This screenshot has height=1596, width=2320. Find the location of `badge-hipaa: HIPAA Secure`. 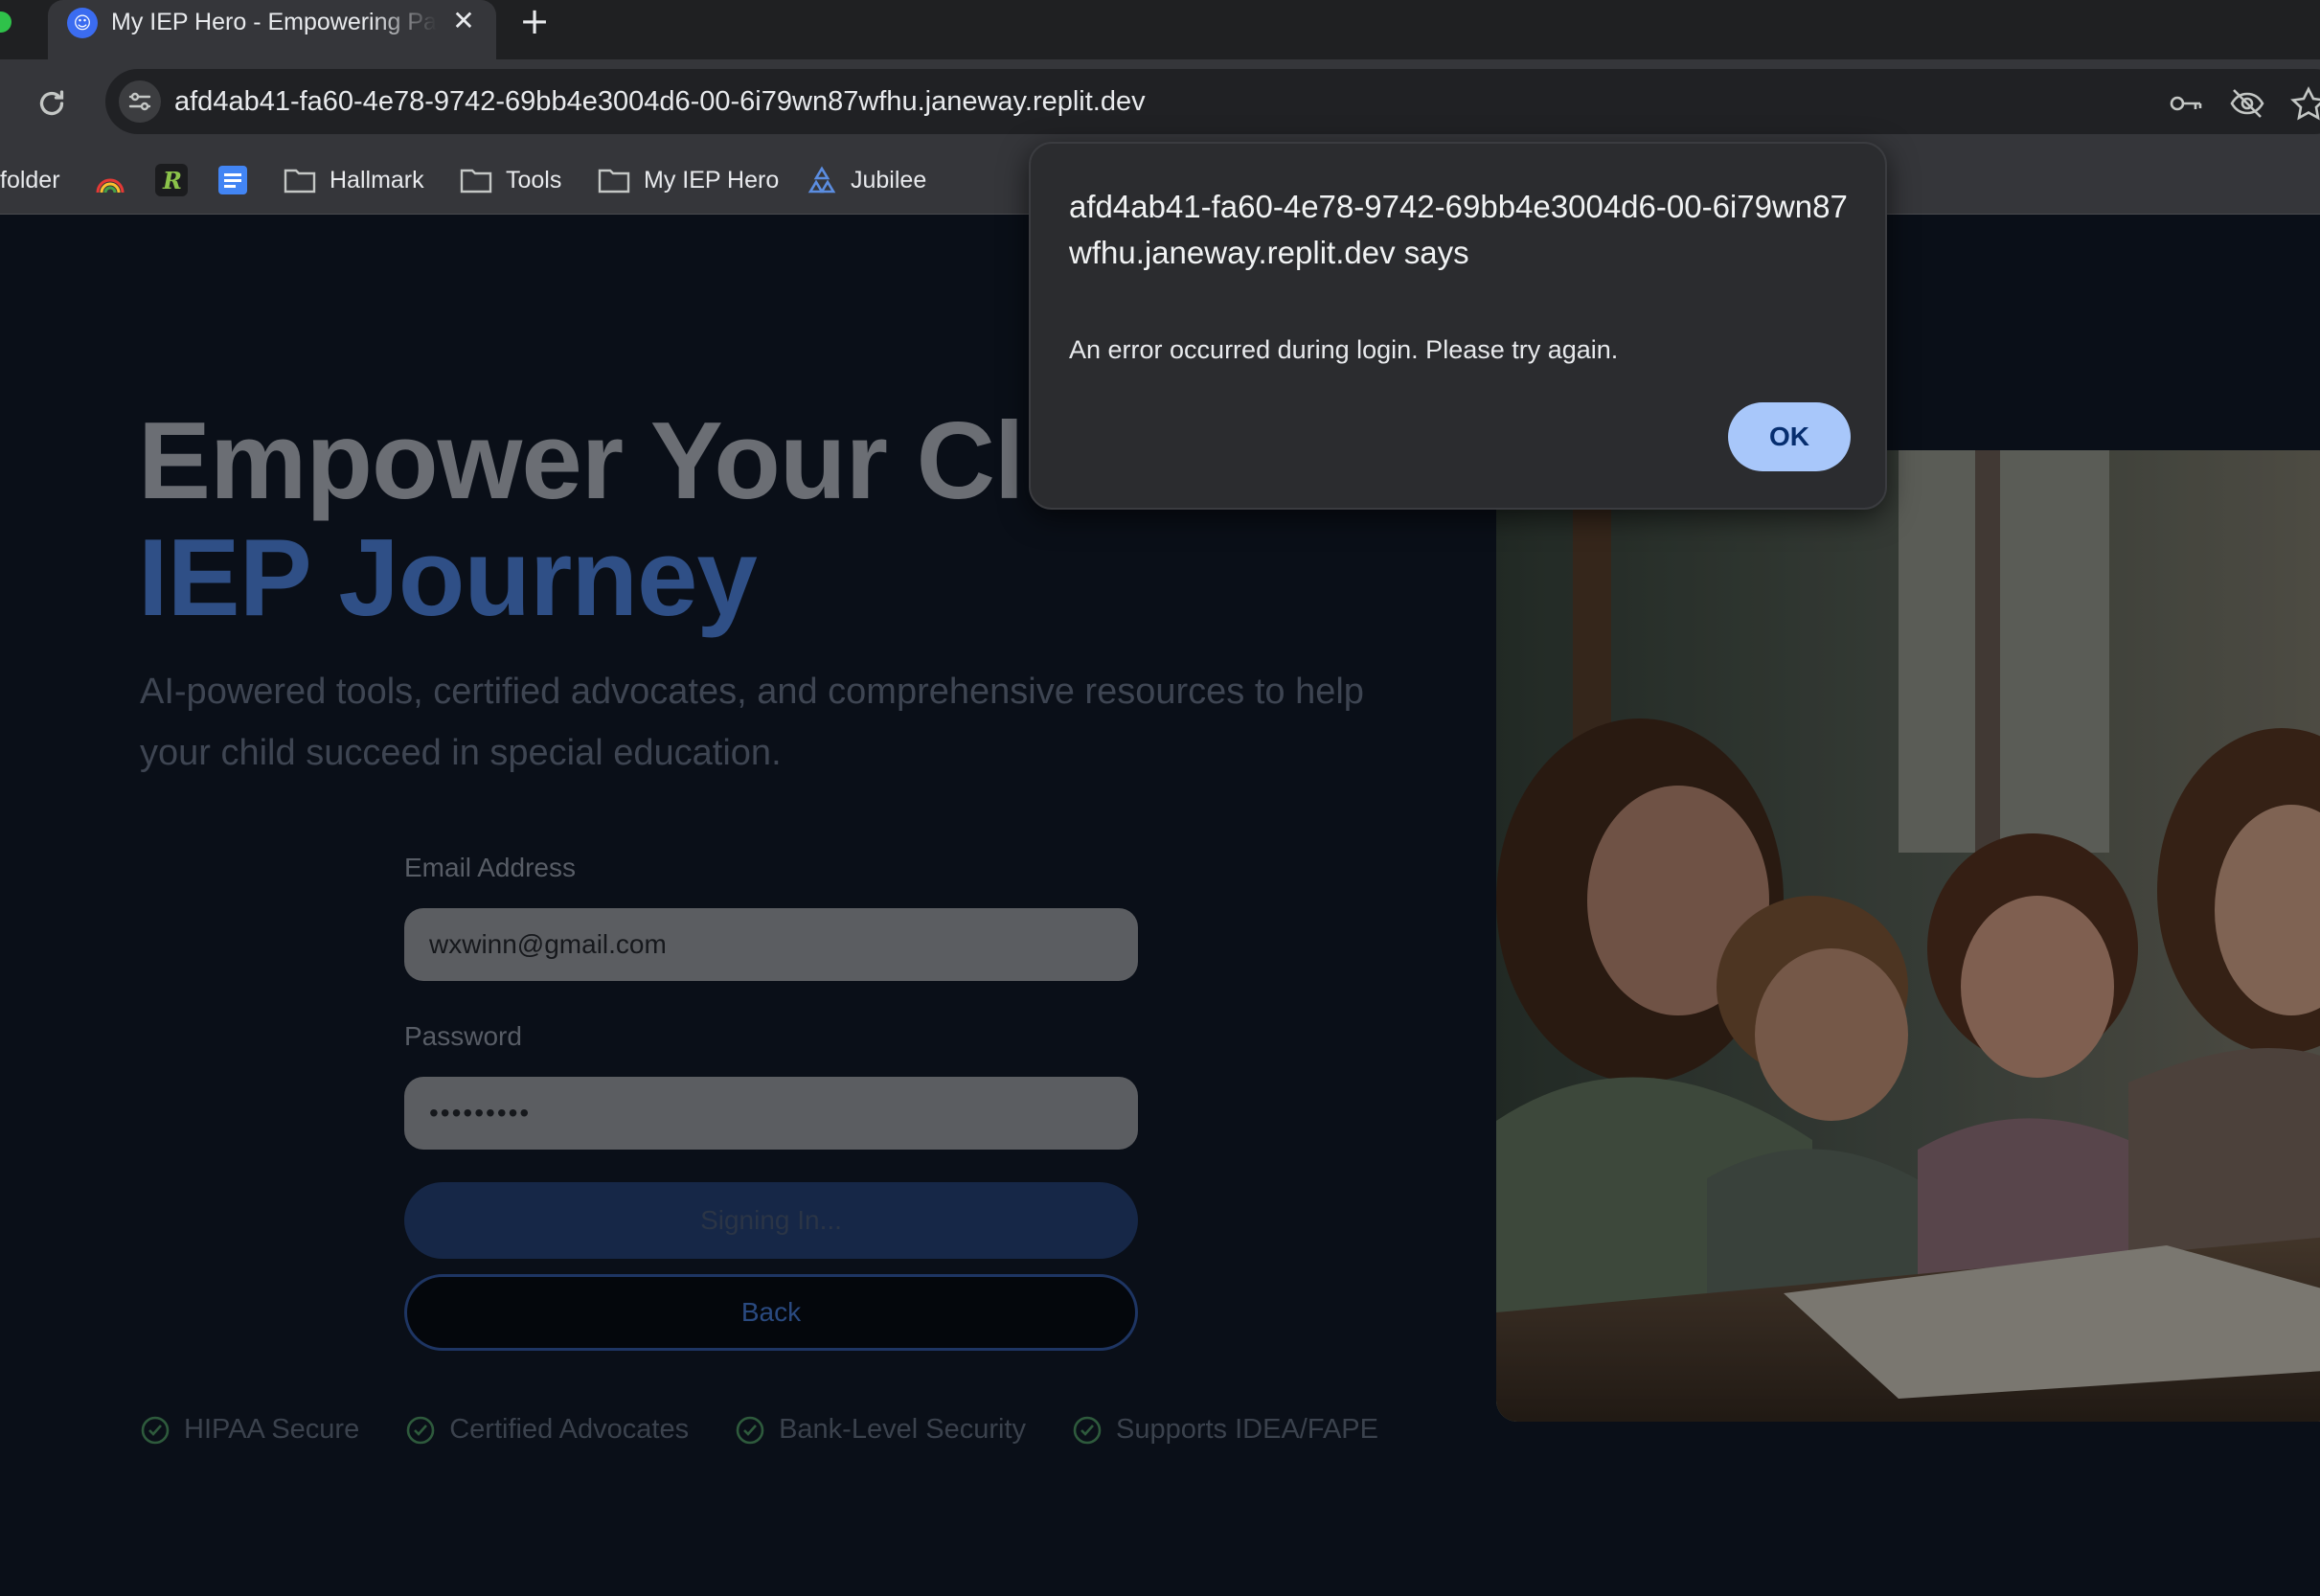

badge-hipaa: HIPAA Secure is located at coordinates (249, 1430).